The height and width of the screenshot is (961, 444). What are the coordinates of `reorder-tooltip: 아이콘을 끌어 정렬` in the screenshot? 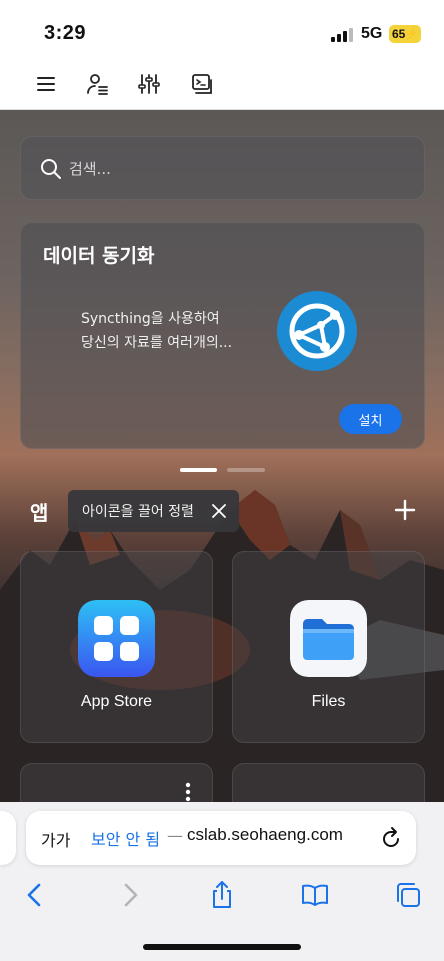 It's located at (153, 511).